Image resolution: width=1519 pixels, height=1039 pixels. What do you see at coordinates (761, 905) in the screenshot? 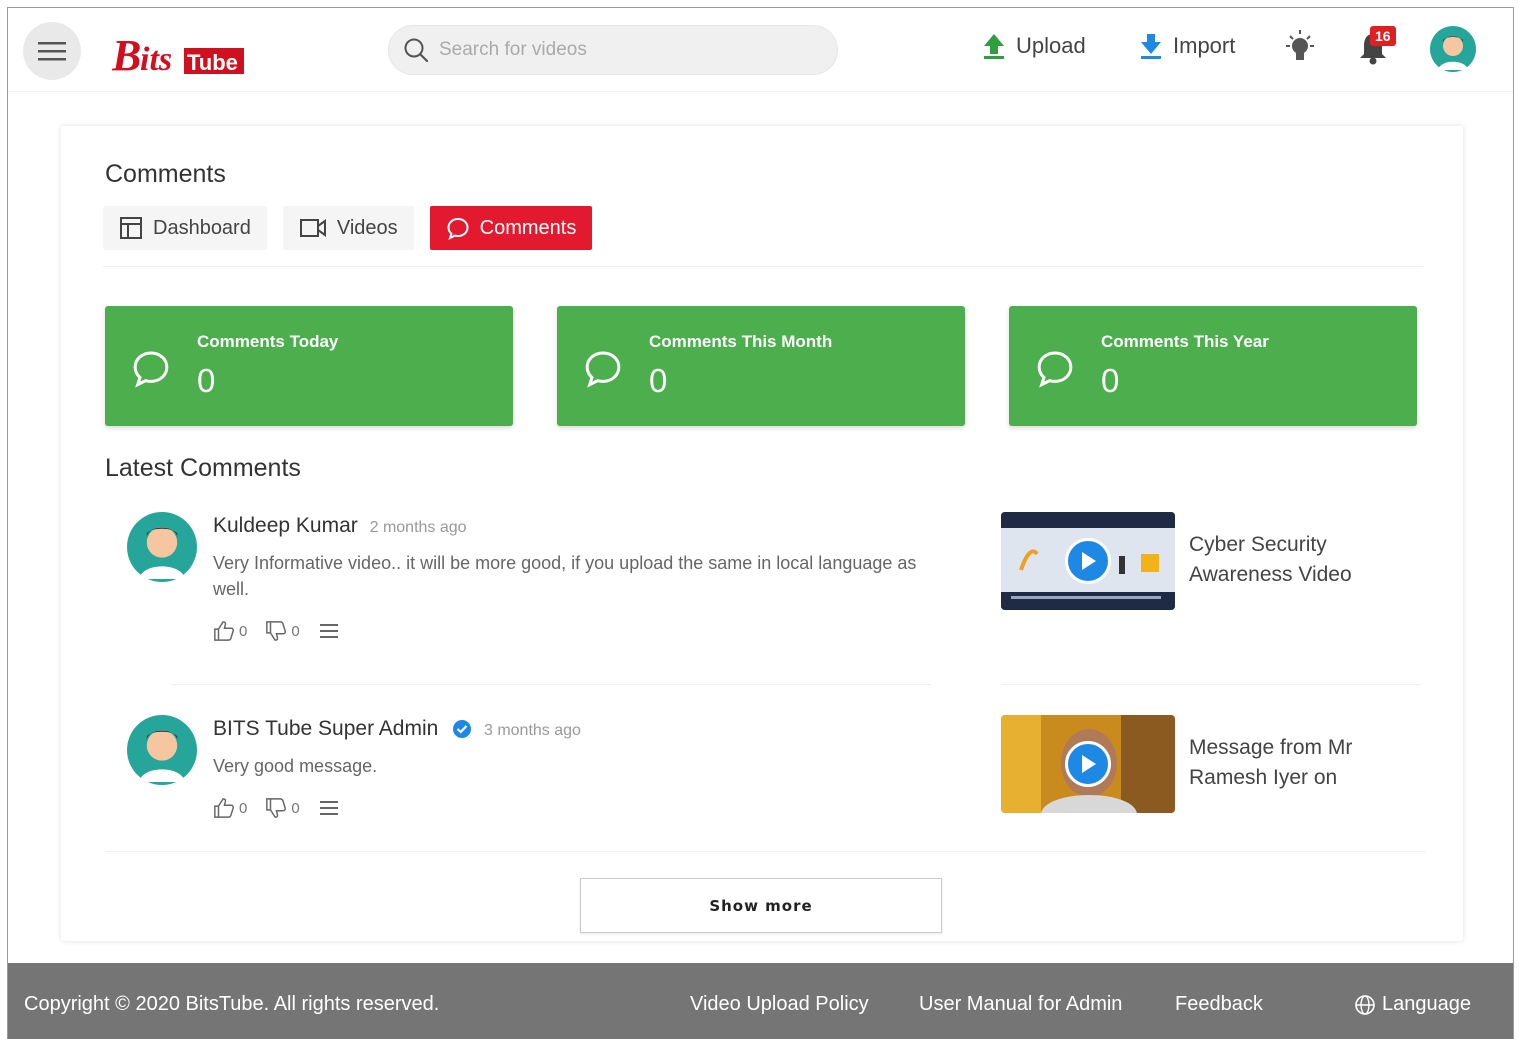
I see `show-more-button: Show more` at bounding box center [761, 905].